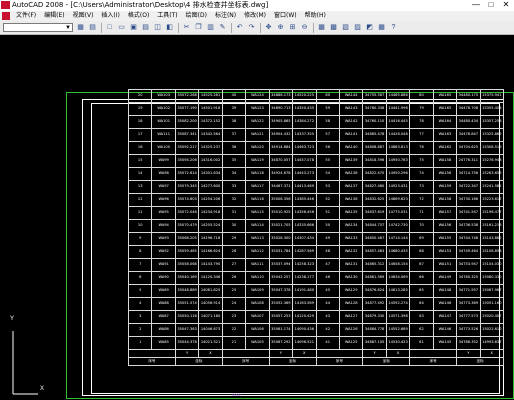  I want to click on menu-modify: 修改(M), so click(255, 16).